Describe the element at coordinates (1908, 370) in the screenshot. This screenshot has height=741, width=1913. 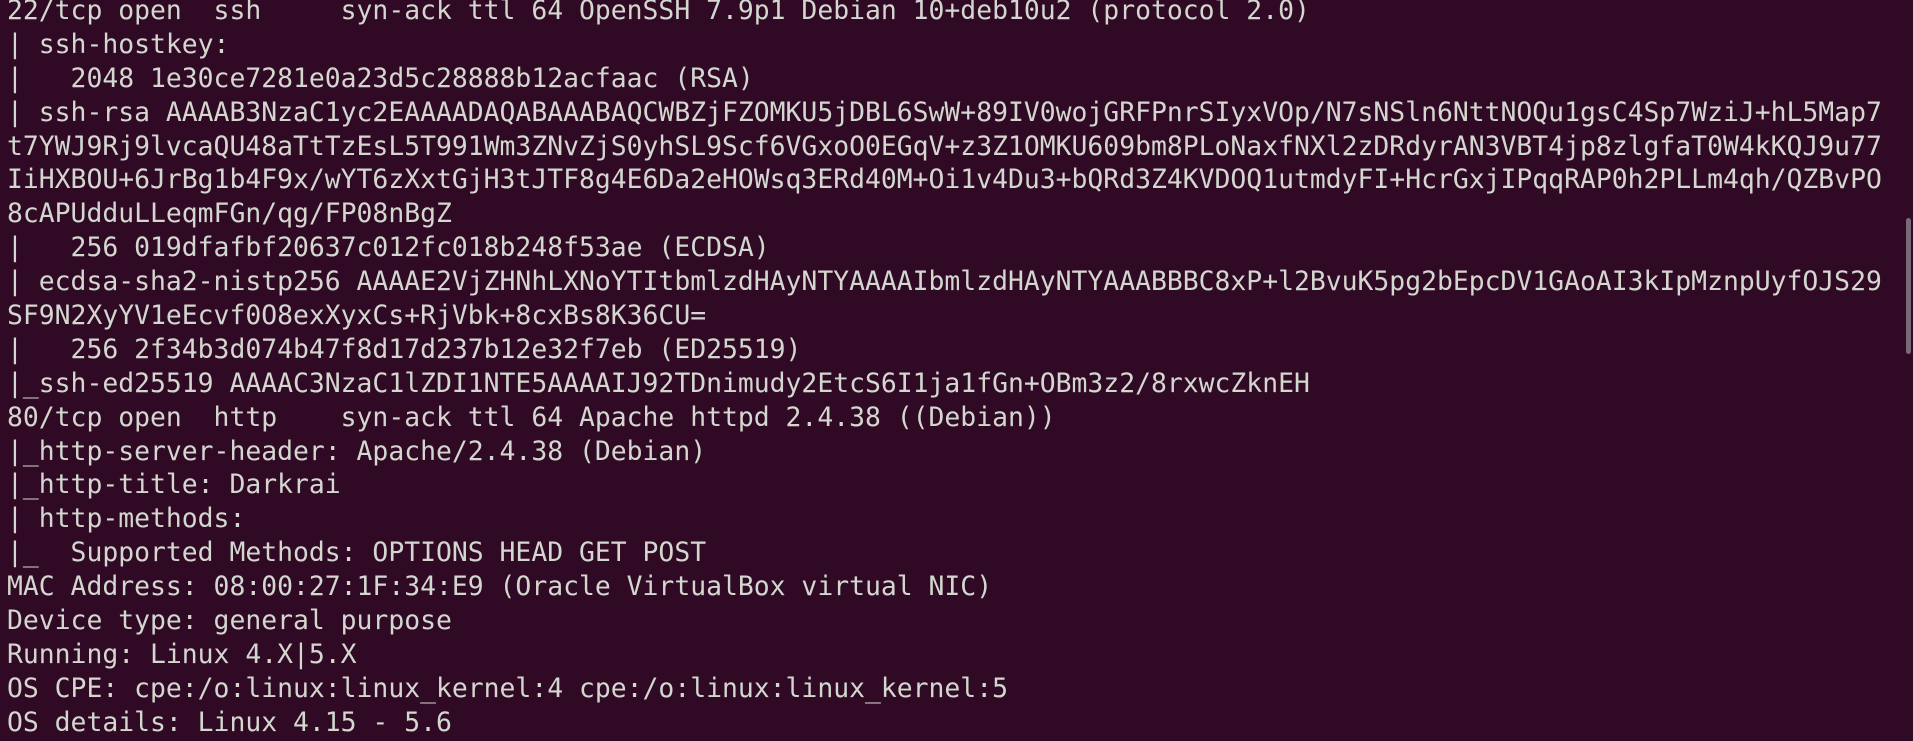
I see `terminal-scrollbar` at that location.